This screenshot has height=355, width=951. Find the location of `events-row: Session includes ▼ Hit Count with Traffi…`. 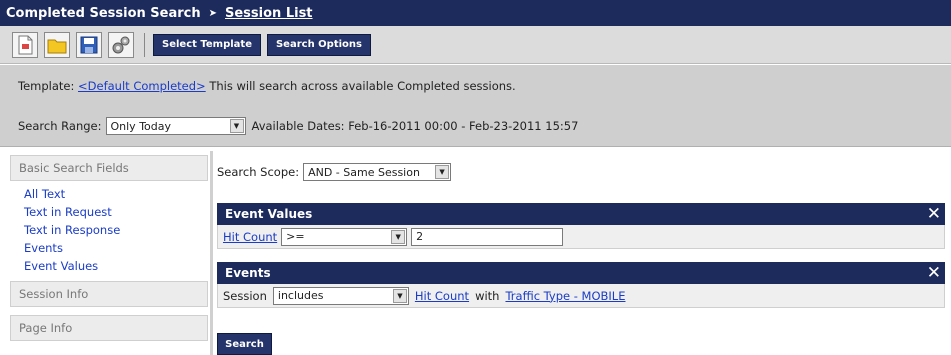

events-row: Session includes ▼ Hit Count with Traffi… is located at coordinates (581, 296).